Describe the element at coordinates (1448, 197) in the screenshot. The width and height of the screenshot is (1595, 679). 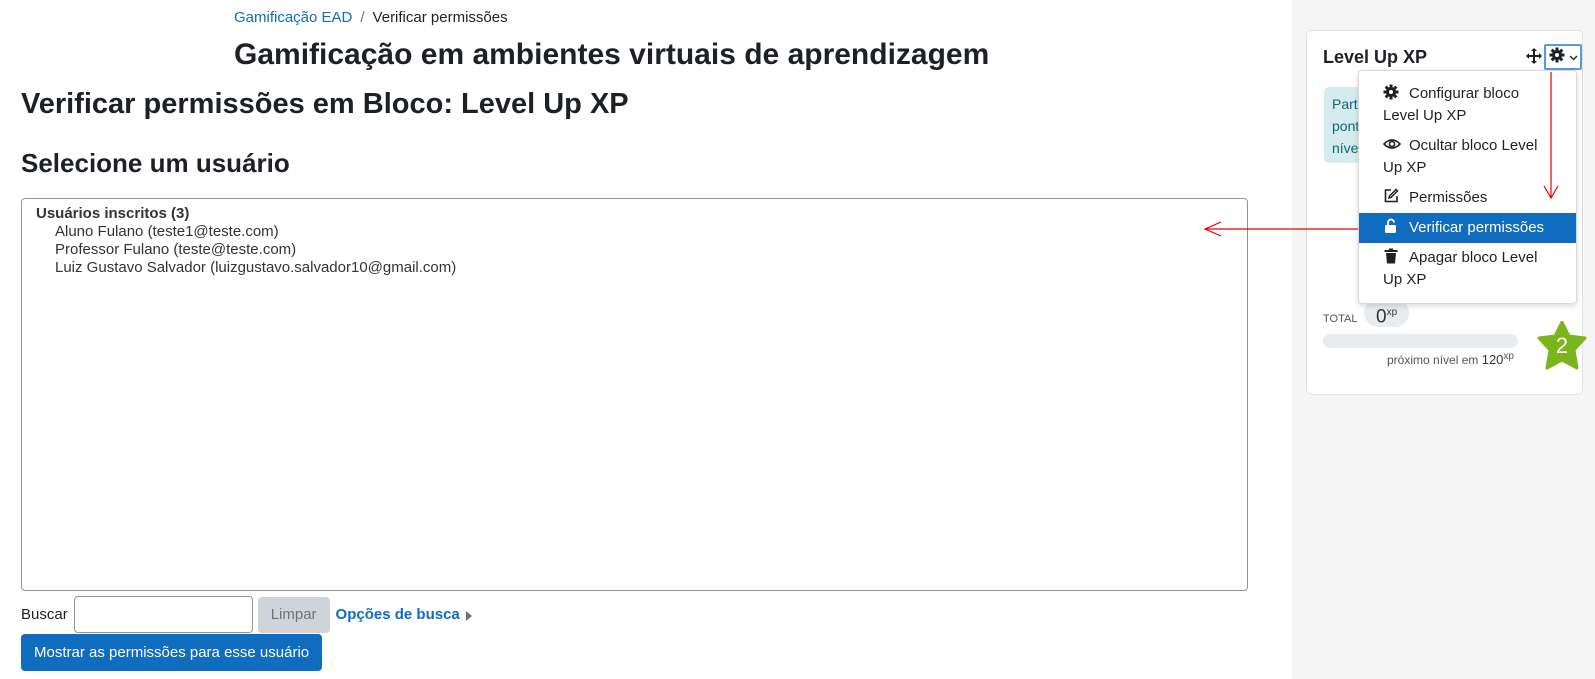
I see `menu-item-label: Permissões` at that location.